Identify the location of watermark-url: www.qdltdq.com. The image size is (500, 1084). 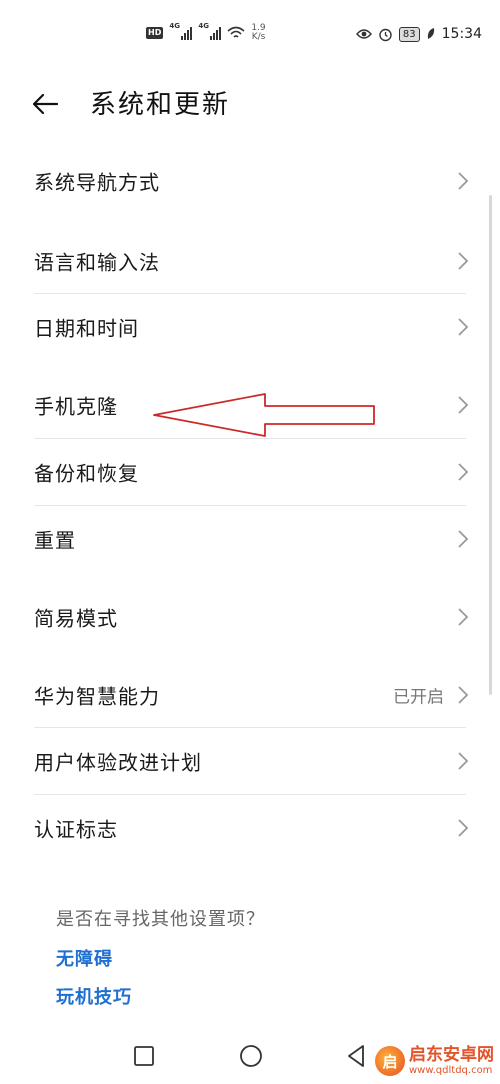
(451, 1070).